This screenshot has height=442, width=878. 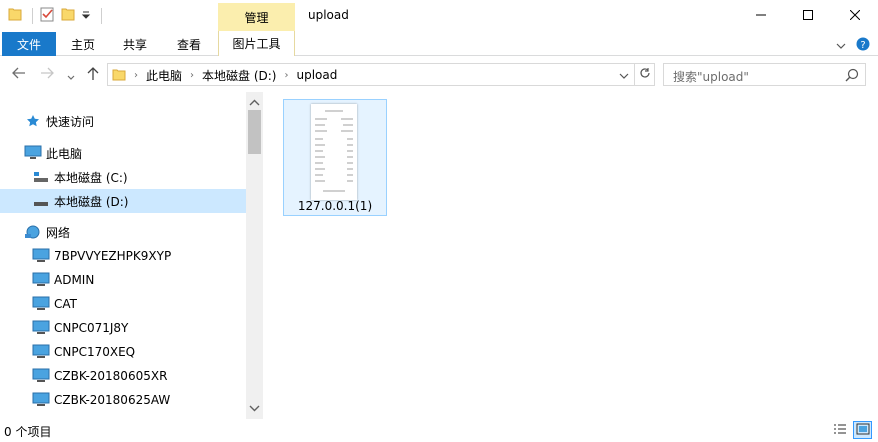 I want to click on manage-context-tab: 管理, so click(x=256, y=17).